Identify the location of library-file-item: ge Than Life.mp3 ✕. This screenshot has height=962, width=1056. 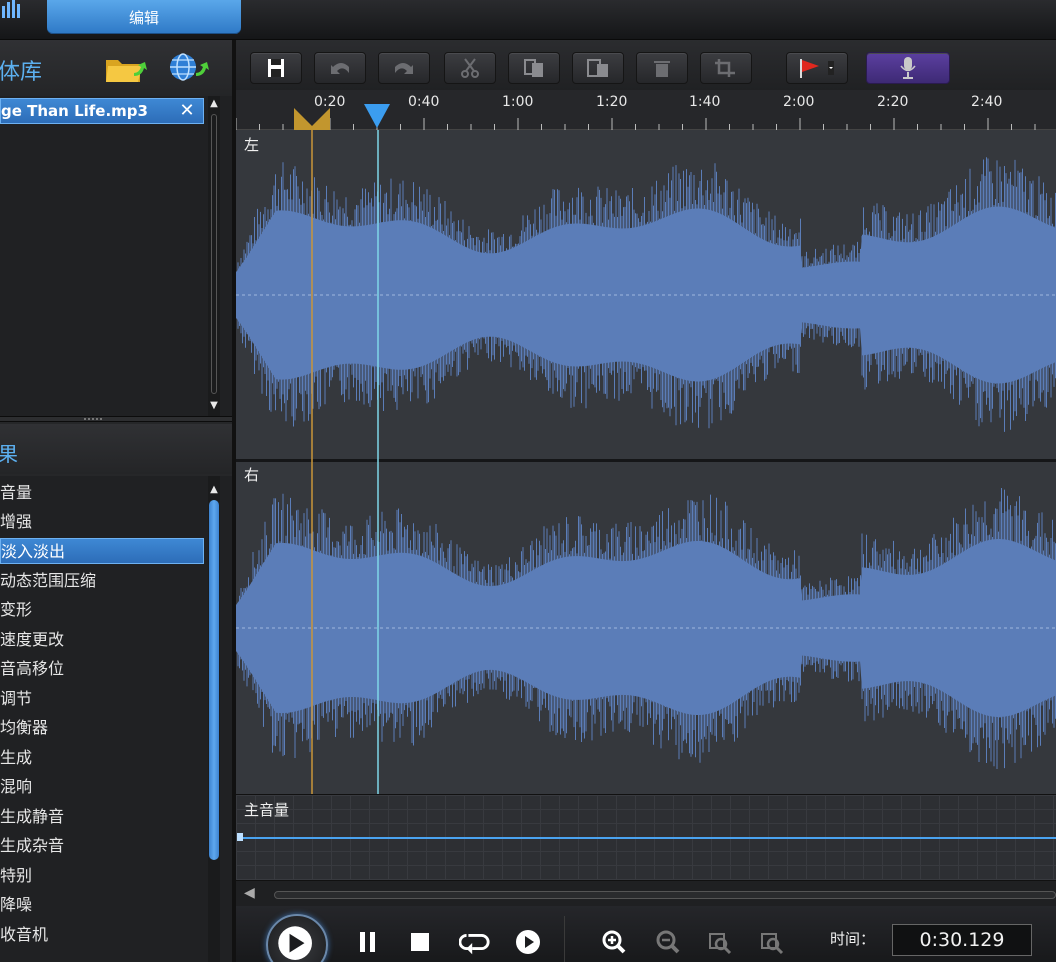
(102, 111).